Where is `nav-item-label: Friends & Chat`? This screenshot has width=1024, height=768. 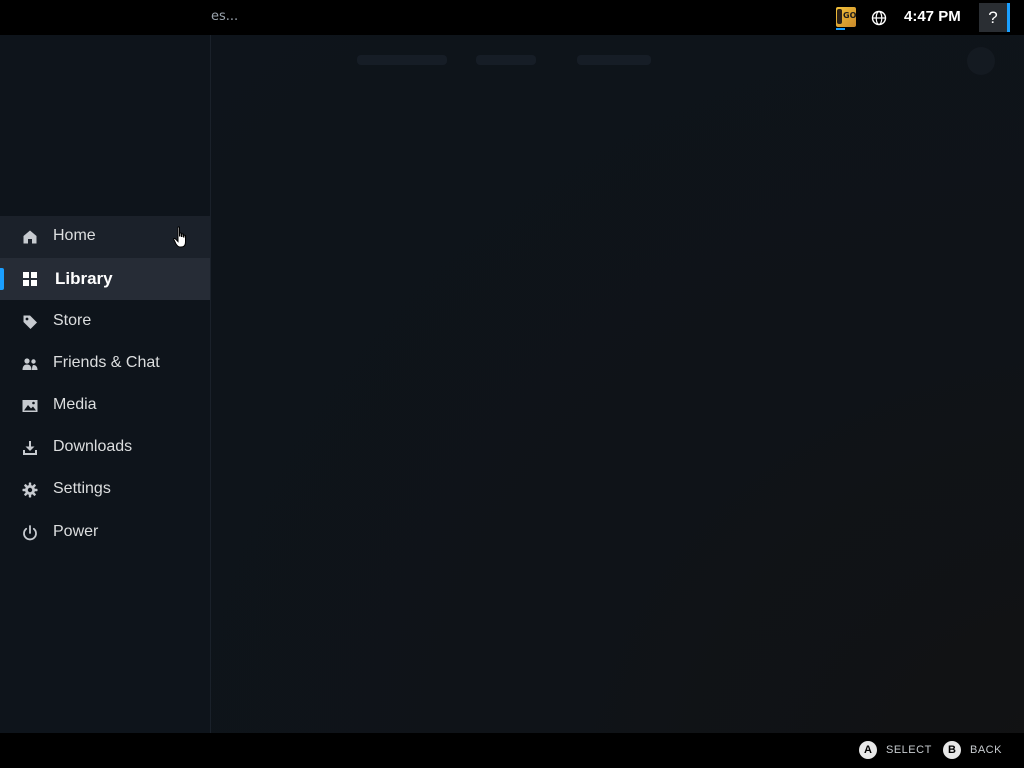 nav-item-label: Friends & Chat is located at coordinates (106, 362).